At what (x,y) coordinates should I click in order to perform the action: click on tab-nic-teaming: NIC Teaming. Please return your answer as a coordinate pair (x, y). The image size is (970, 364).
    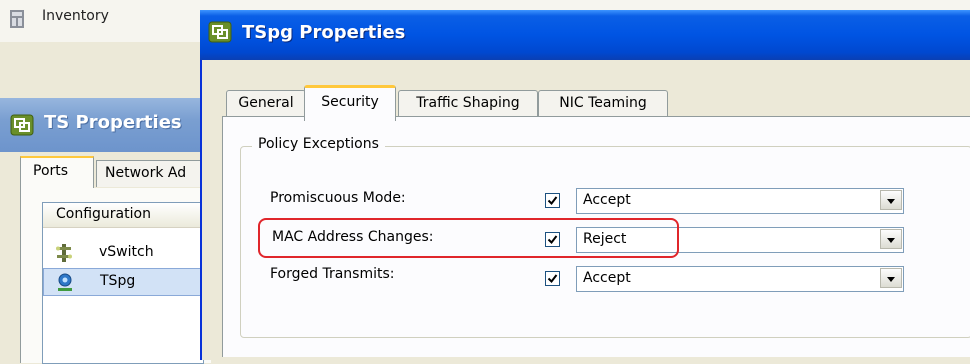
    Looking at the image, I should click on (603, 103).